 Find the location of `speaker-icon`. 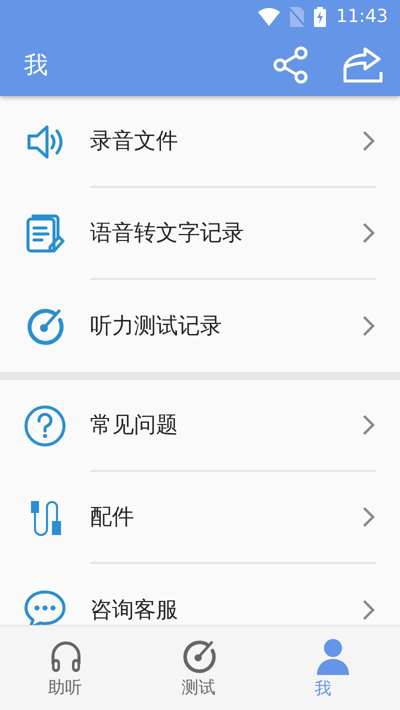

speaker-icon is located at coordinates (45, 142).